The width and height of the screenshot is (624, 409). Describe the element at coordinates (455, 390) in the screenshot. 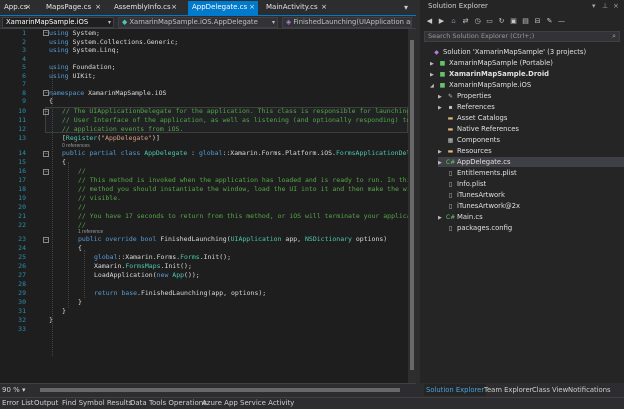

I see `tab-solution-explorer: Solution Explorer` at that location.